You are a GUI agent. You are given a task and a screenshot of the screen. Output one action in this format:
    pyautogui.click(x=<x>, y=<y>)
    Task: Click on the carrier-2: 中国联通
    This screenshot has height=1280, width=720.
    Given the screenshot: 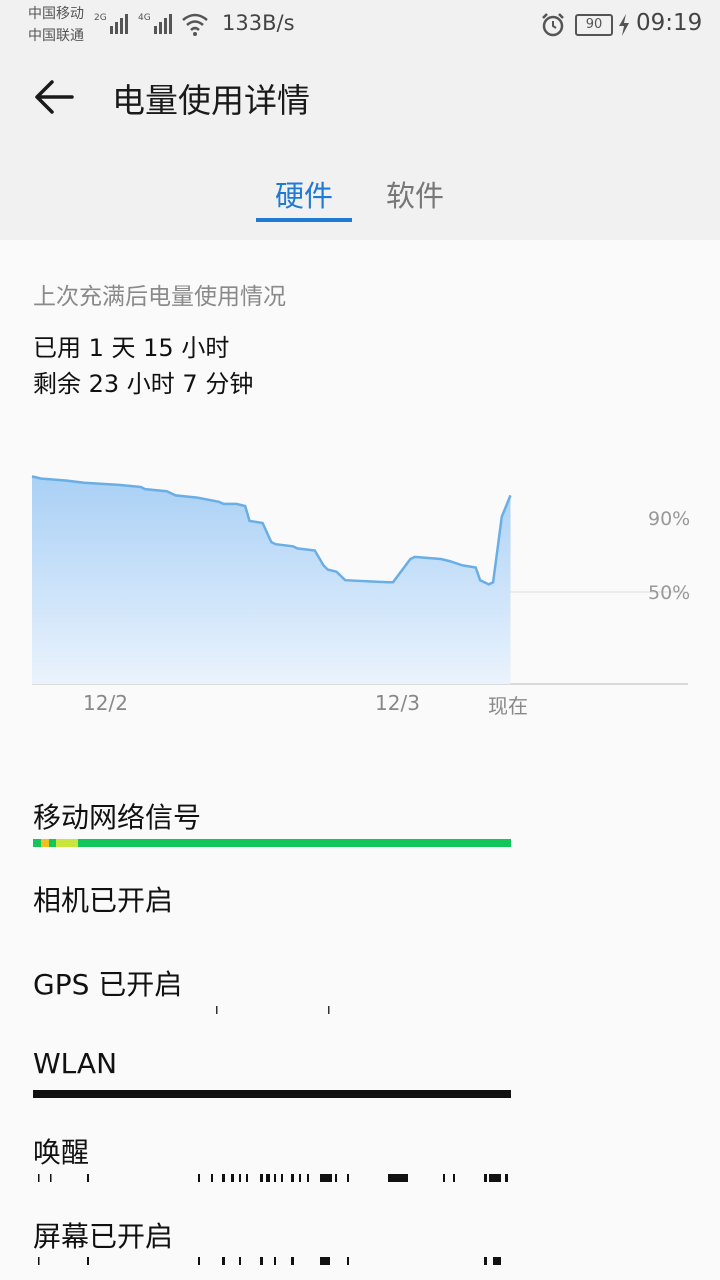 What is the action you would take?
    pyautogui.click(x=56, y=36)
    